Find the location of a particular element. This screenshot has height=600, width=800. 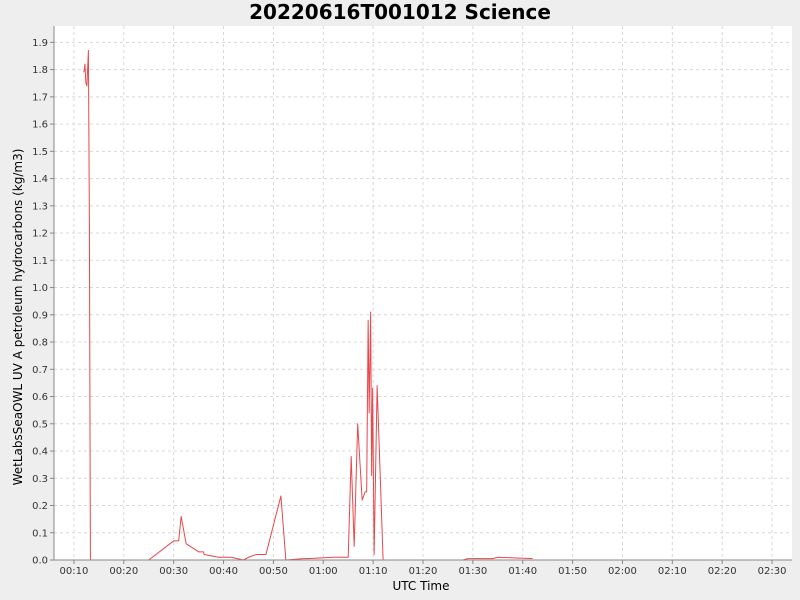

x-tick-label: 01:40 is located at coordinates (522, 571).